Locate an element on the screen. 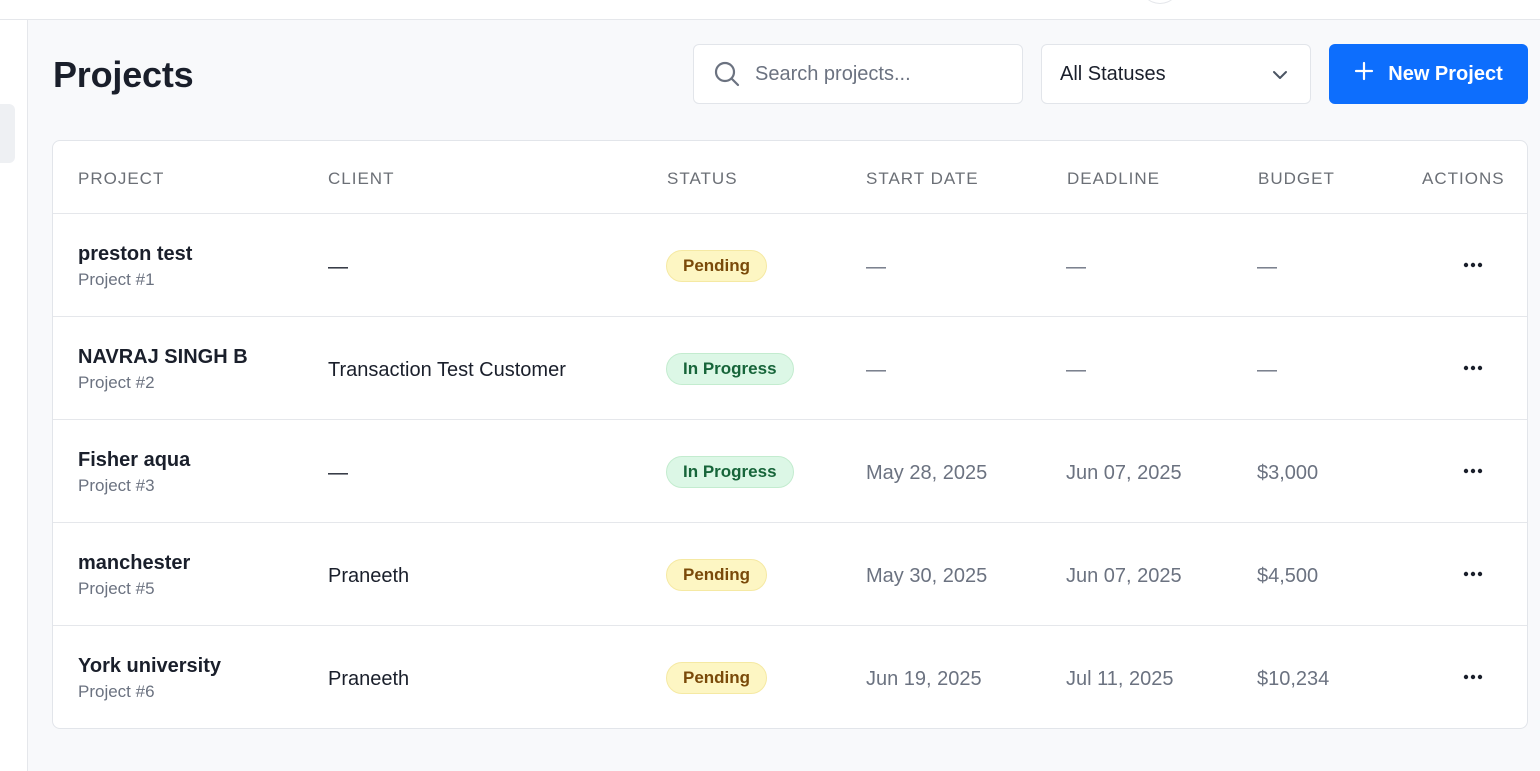 Image resolution: width=1540 pixels, height=771 pixels. project-name: manchester is located at coordinates (134, 563).